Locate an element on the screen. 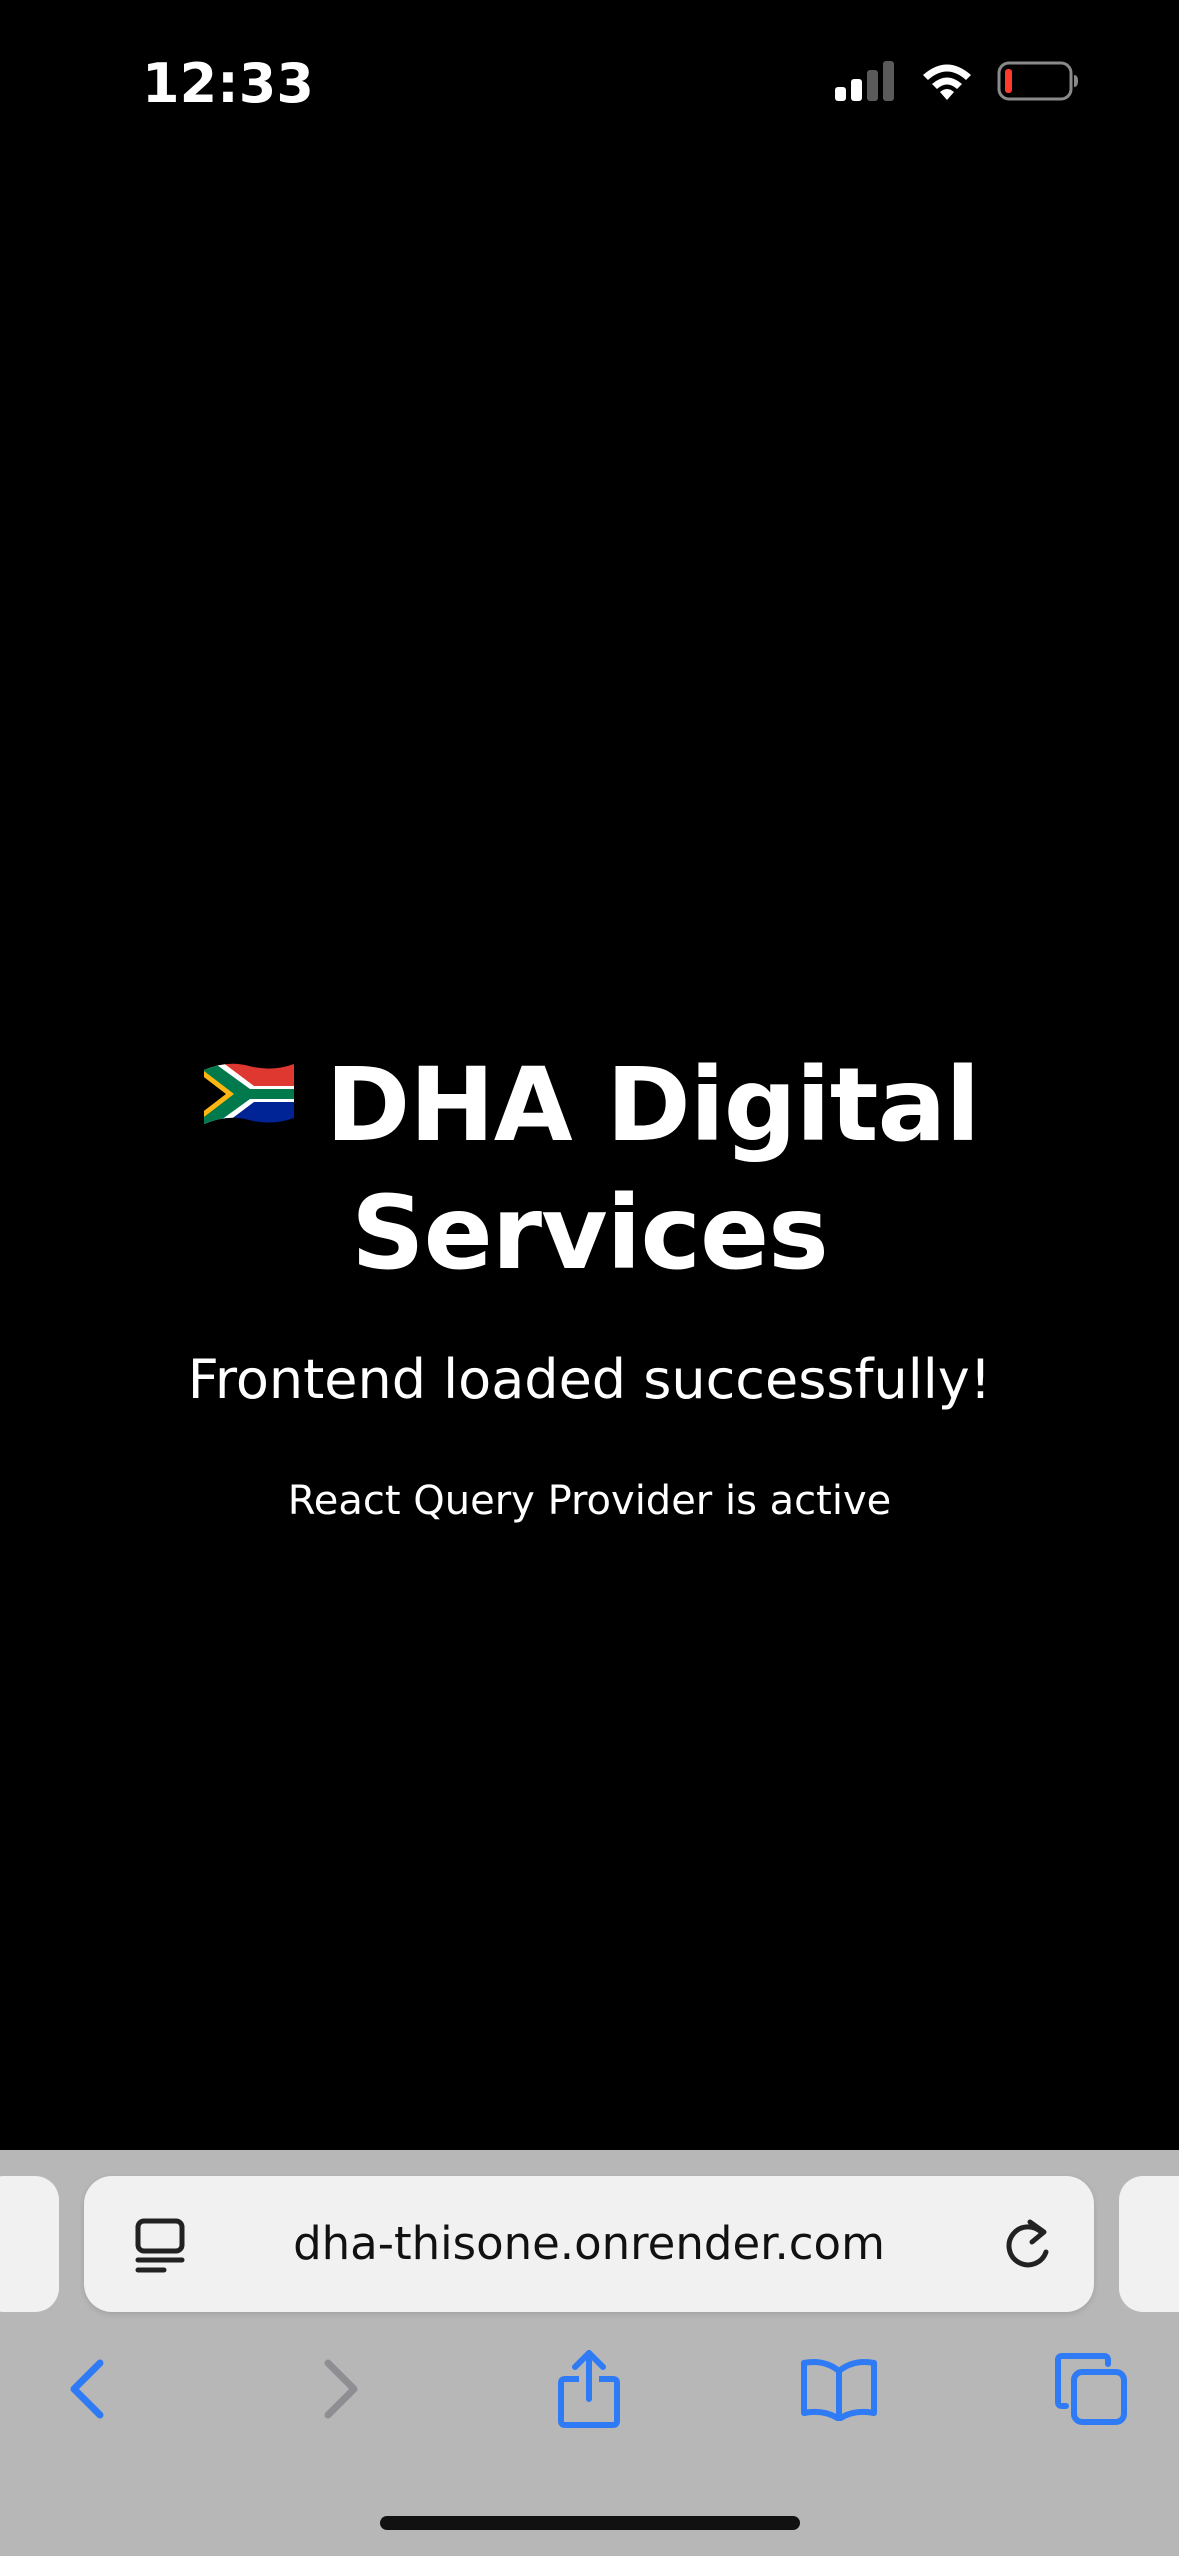 Image resolution: width=1179 pixels, height=2556 pixels. provider-status-text: React Query Provider is active is located at coordinates (589, 1501).